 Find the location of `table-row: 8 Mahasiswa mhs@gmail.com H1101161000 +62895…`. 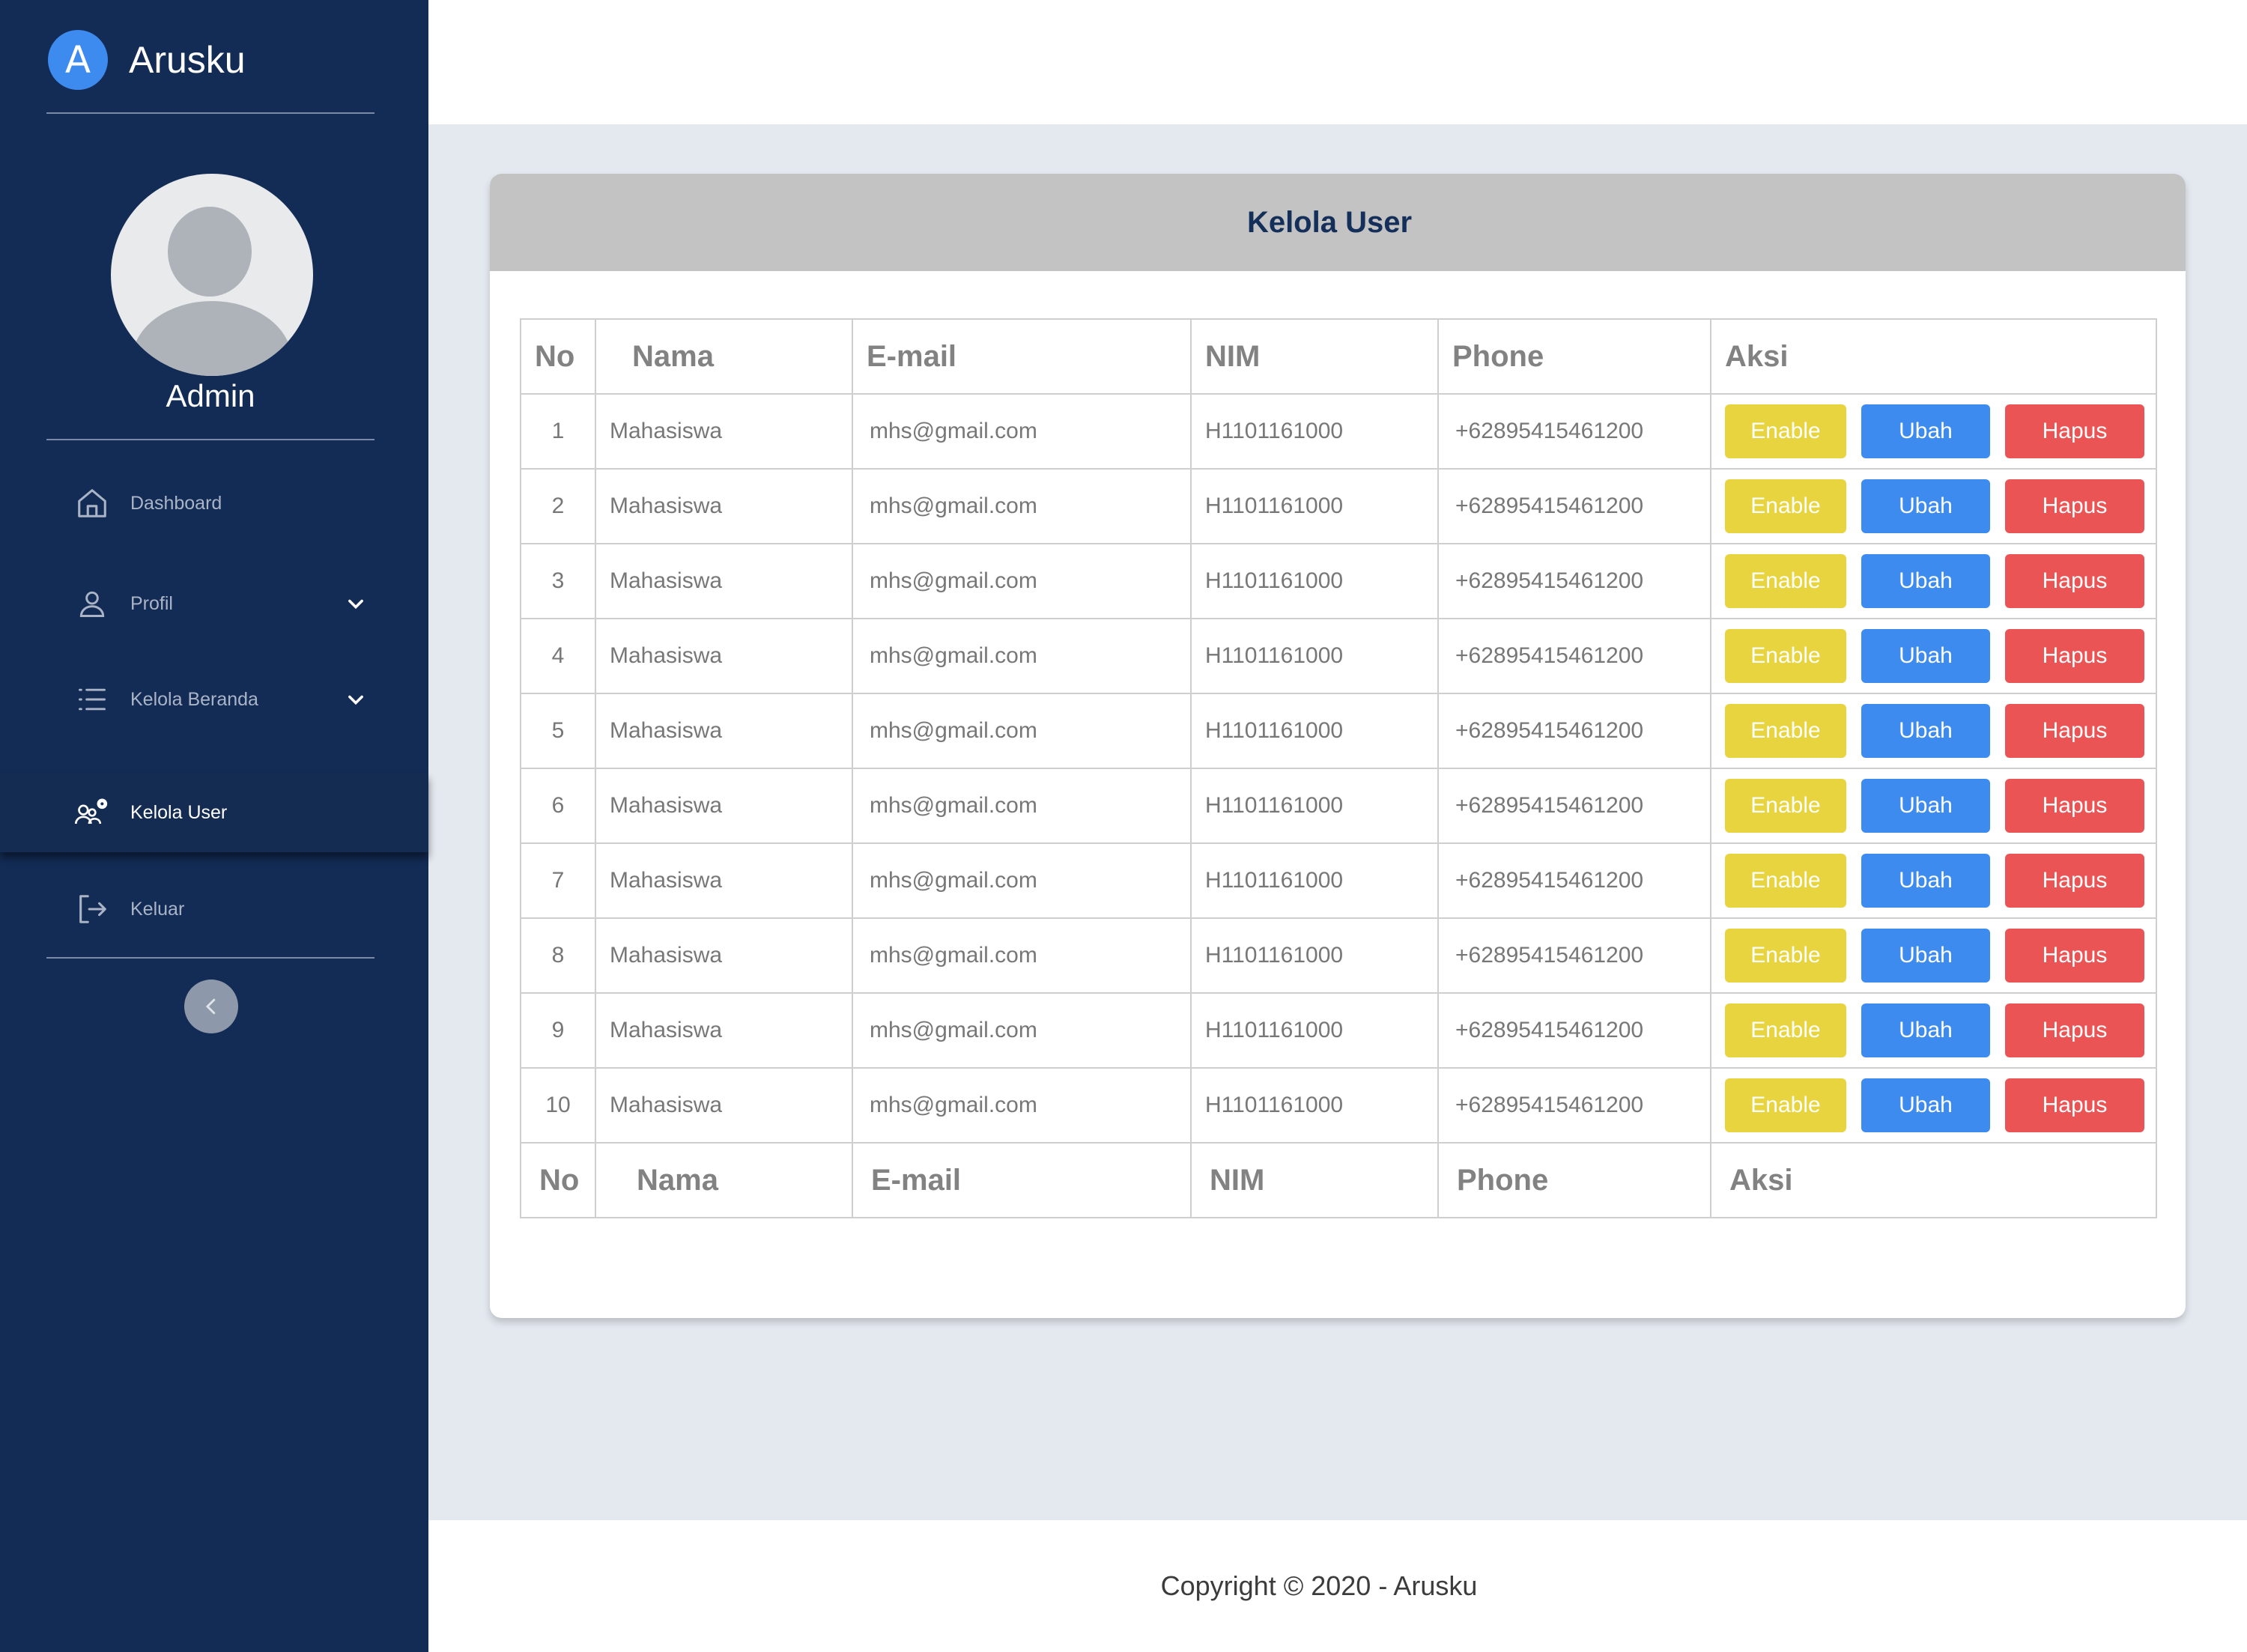

table-row: 8 Mahasiswa mhs@gmail.com H1101161000 +62895… is located at coordinates (1338, 955).